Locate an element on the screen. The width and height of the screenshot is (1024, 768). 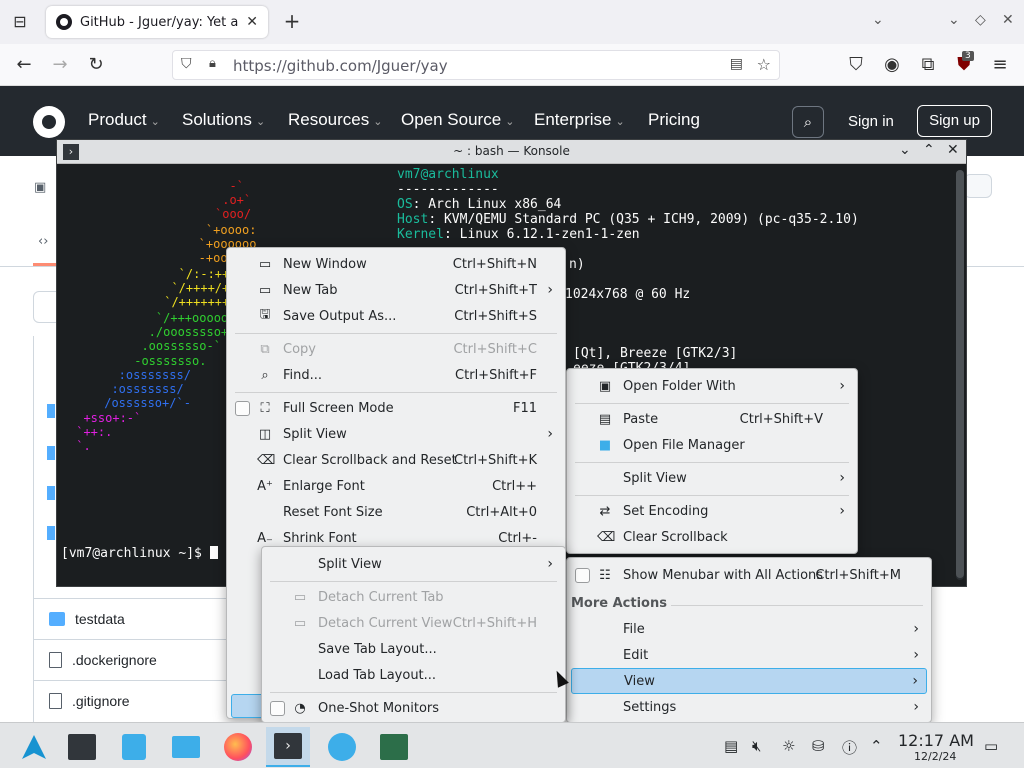
menu-item-detach-view: ▭ Detach Current View Ctrl+Shift+H is located at coordinates (413, 623).